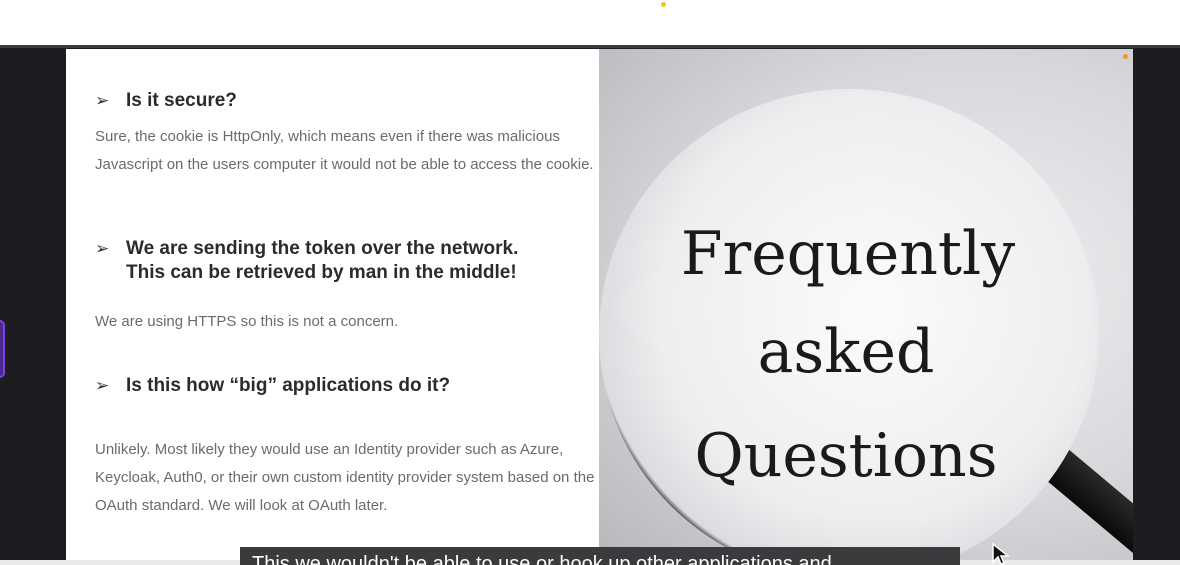 Image resolution: width=1180 pixels, height=565 pixels. What do you see at coordinates (846, 456) in the screenshot?
I see `image-text-line: Questions` at bounding box center [846, 456].